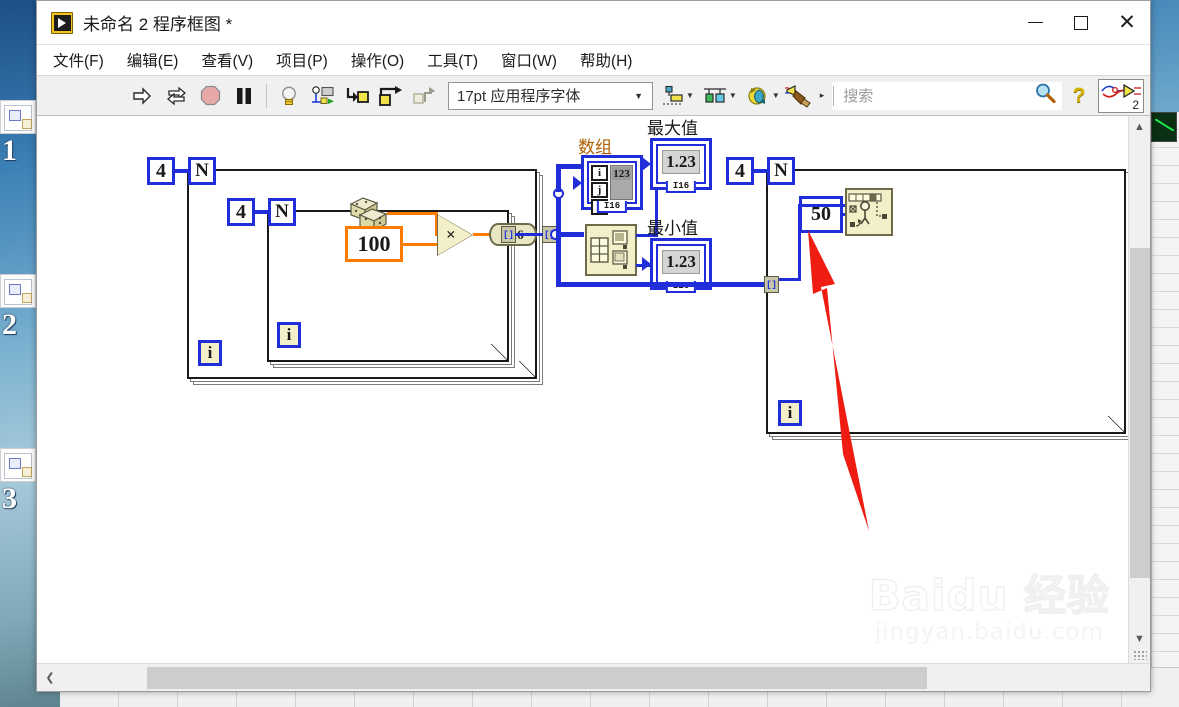  I want to click on vertical-scrollbar: ▲ ▼, so click(1139, 389).